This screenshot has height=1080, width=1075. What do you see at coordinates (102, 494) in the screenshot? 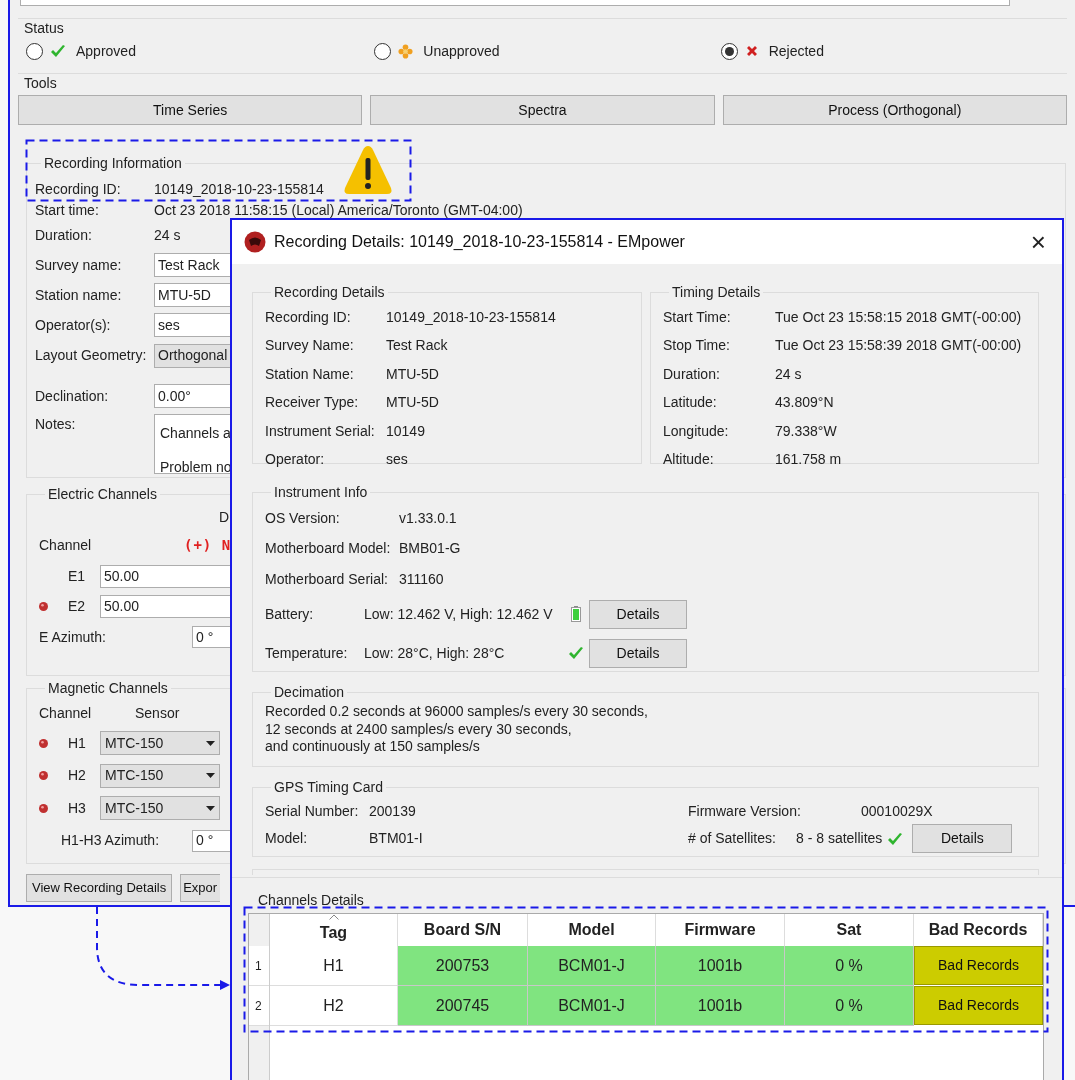
I see `group-title: Electric Channels` at bounding box center [102, 494].